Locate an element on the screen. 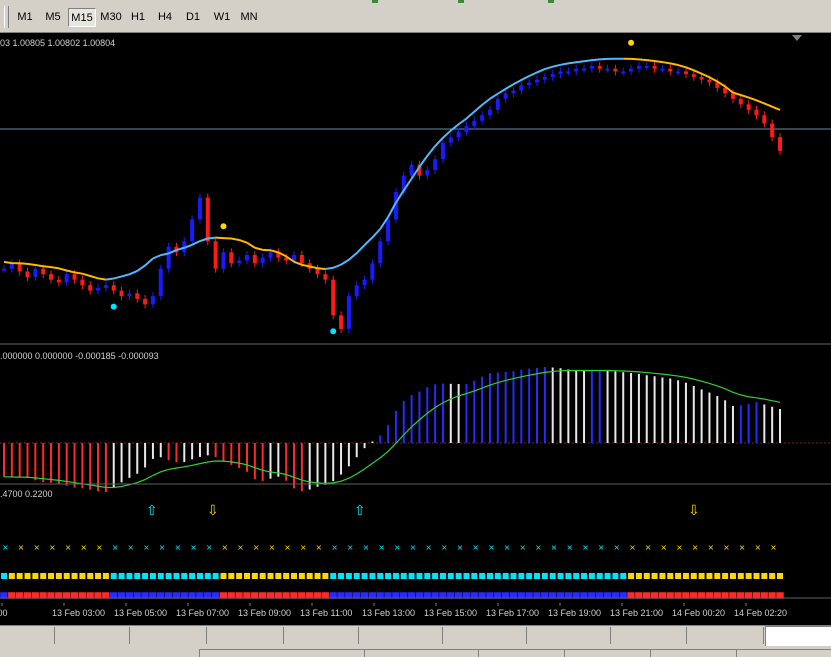  timeframe-mn-button: MN is located at coordinates (249, 17).